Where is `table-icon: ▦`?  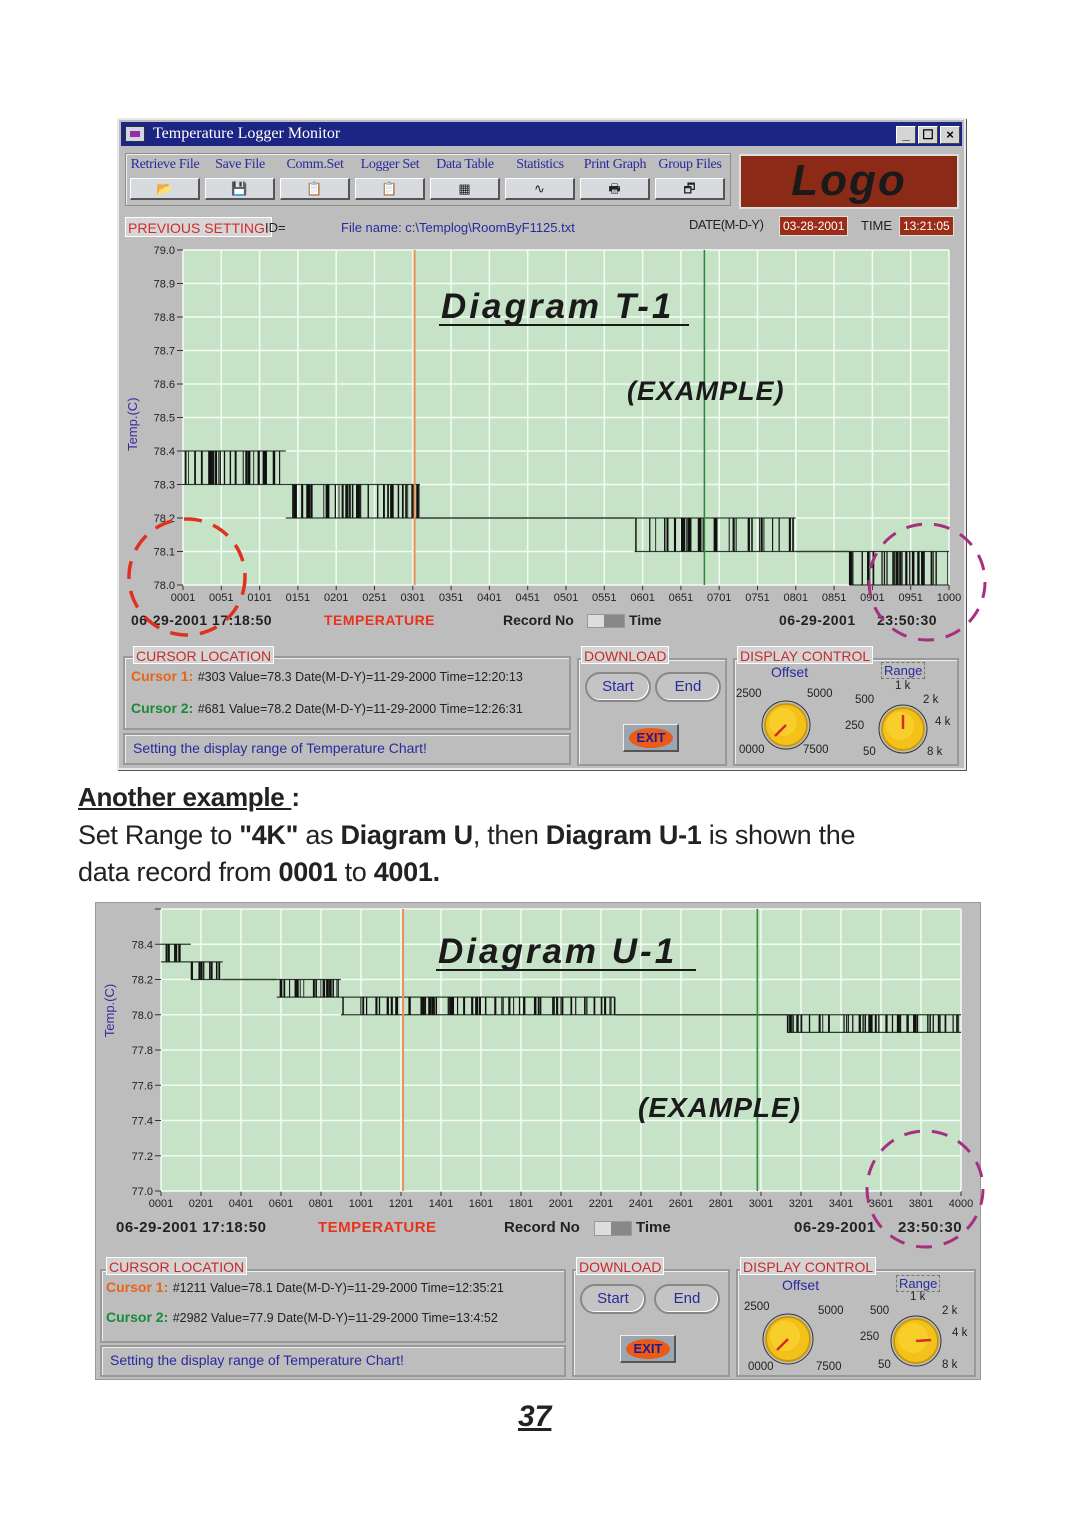
table-icon: ▦ is located at coordinates (465, 189).